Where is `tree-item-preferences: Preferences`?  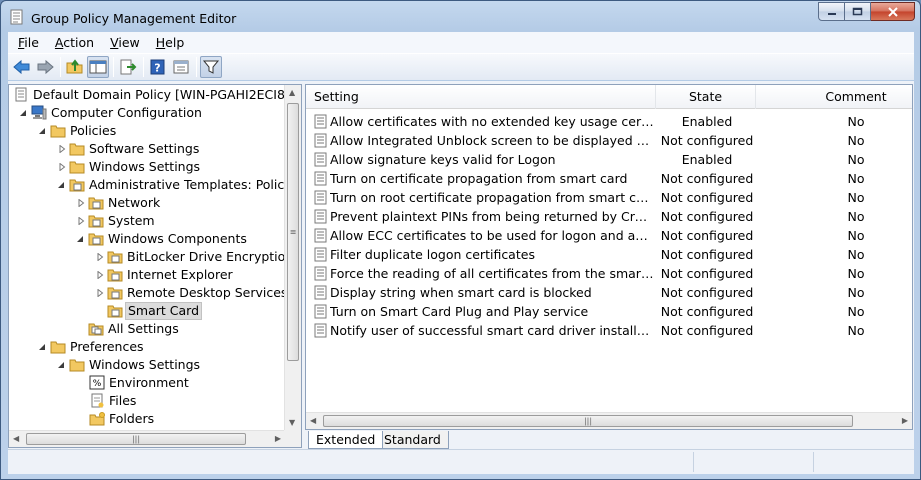
tree-item-preferences: Preferences is located at coordinates (147, 347).